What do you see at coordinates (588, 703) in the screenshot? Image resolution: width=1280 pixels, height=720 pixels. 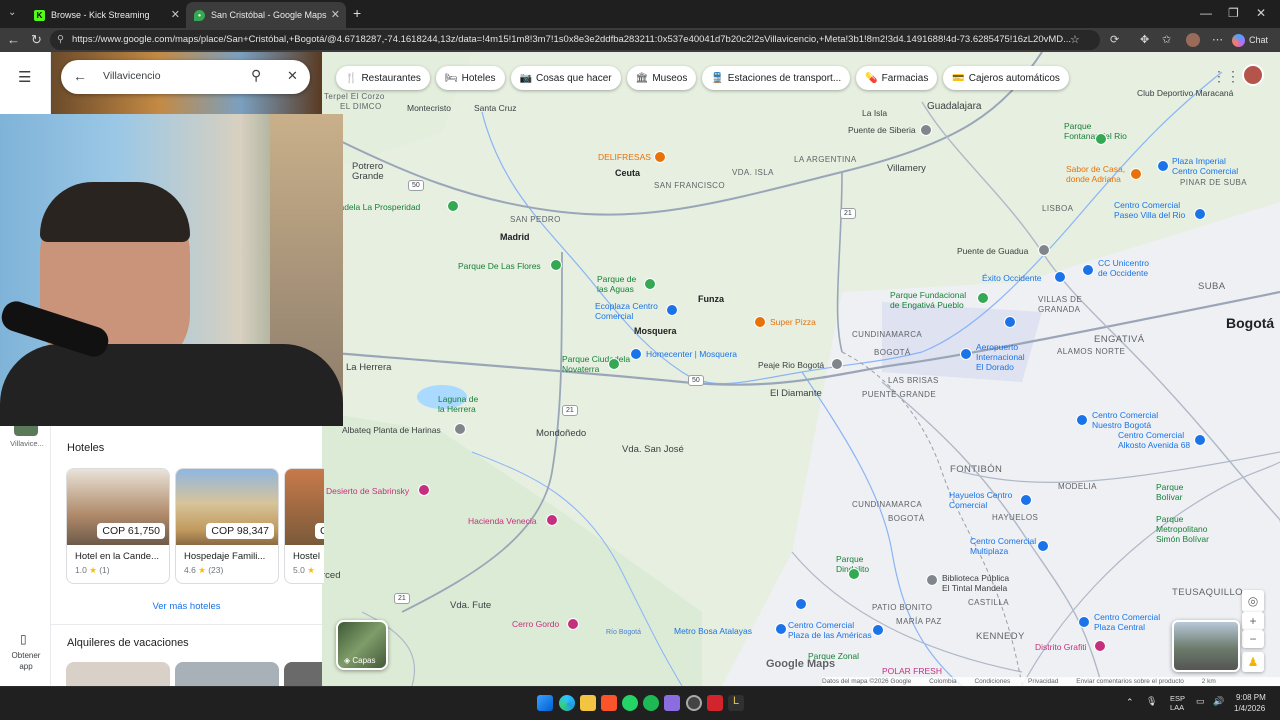 I see `file-explorer-icon` at bounding box center [588, 703].